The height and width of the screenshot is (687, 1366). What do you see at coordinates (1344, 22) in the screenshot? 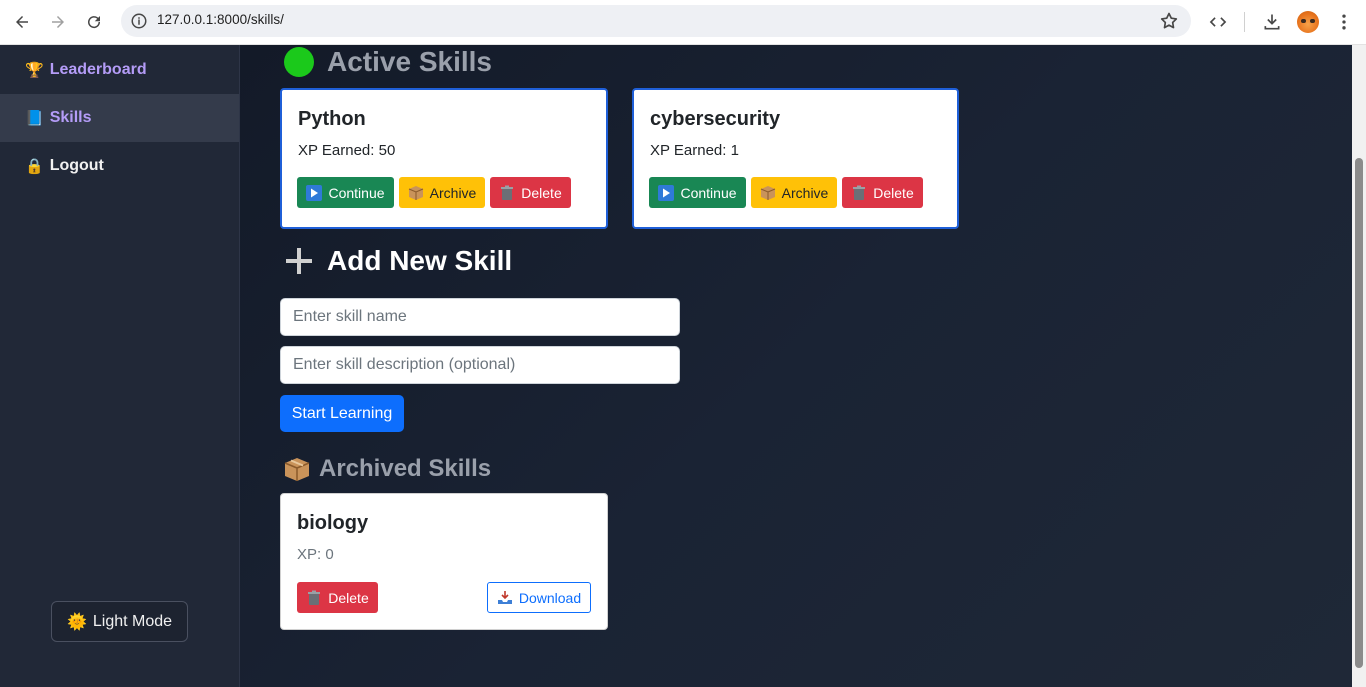
I see `menu-dots-icon` at bounding box center [1344, 22].